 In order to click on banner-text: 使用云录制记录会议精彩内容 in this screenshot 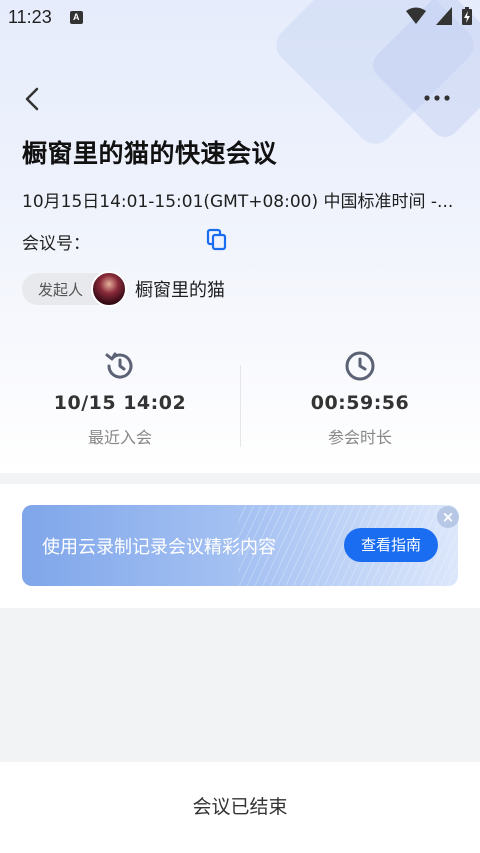, I will do `click(159, 547)`.